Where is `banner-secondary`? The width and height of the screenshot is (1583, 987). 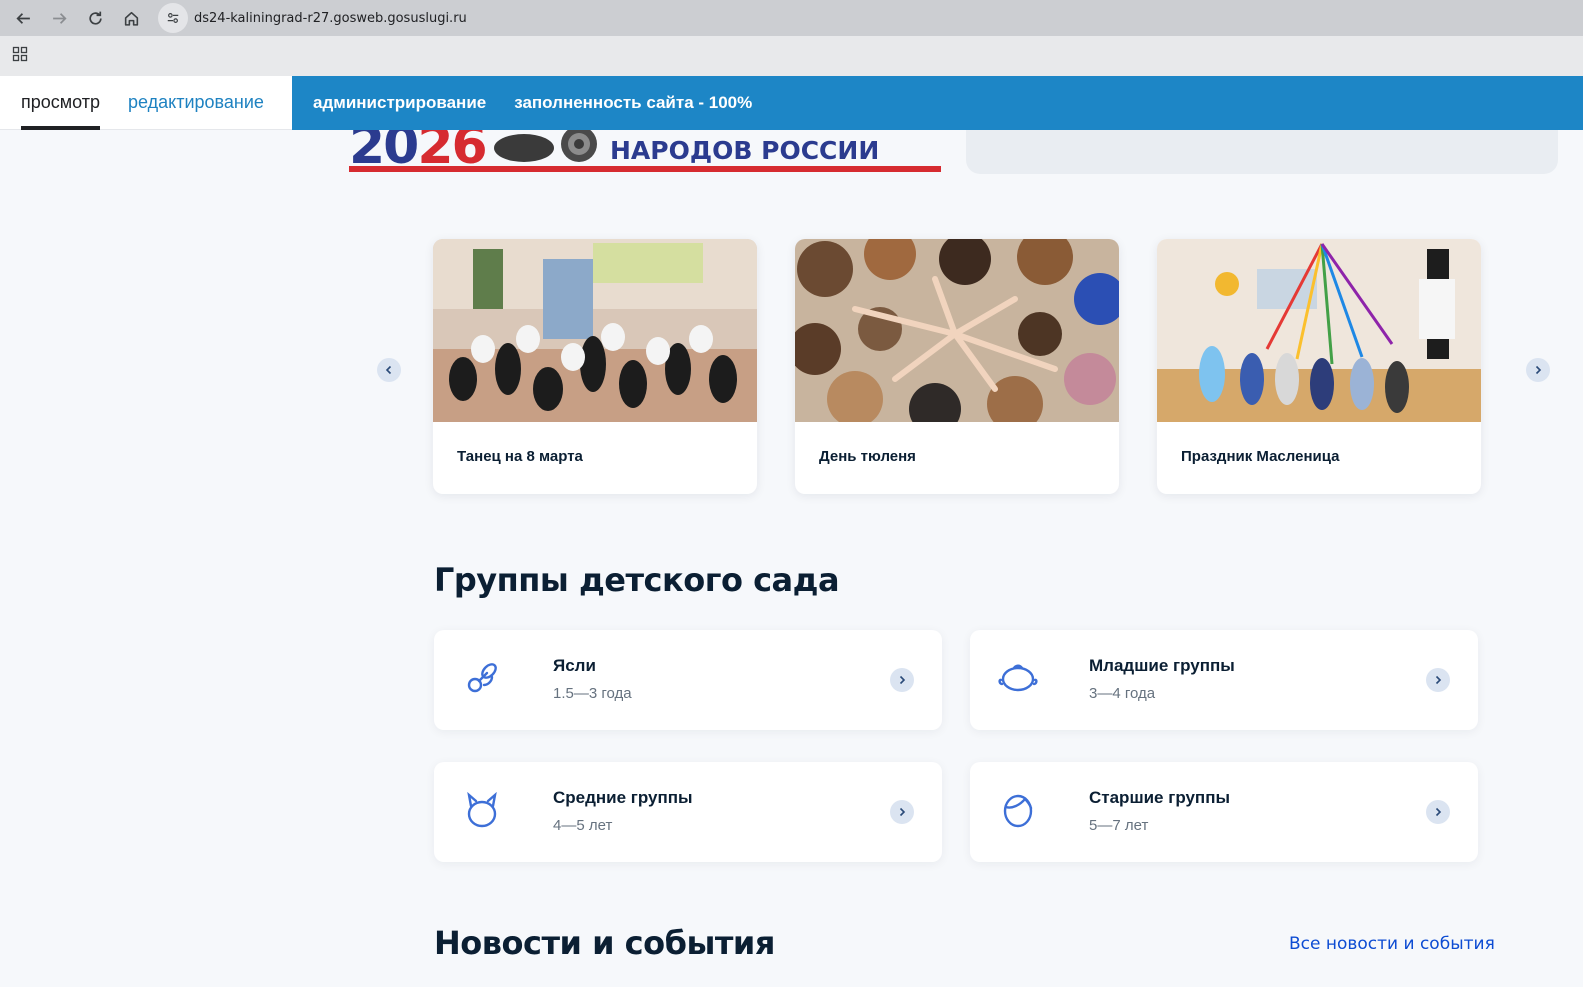
banner-secondary is located at coordinates (1262, 152).